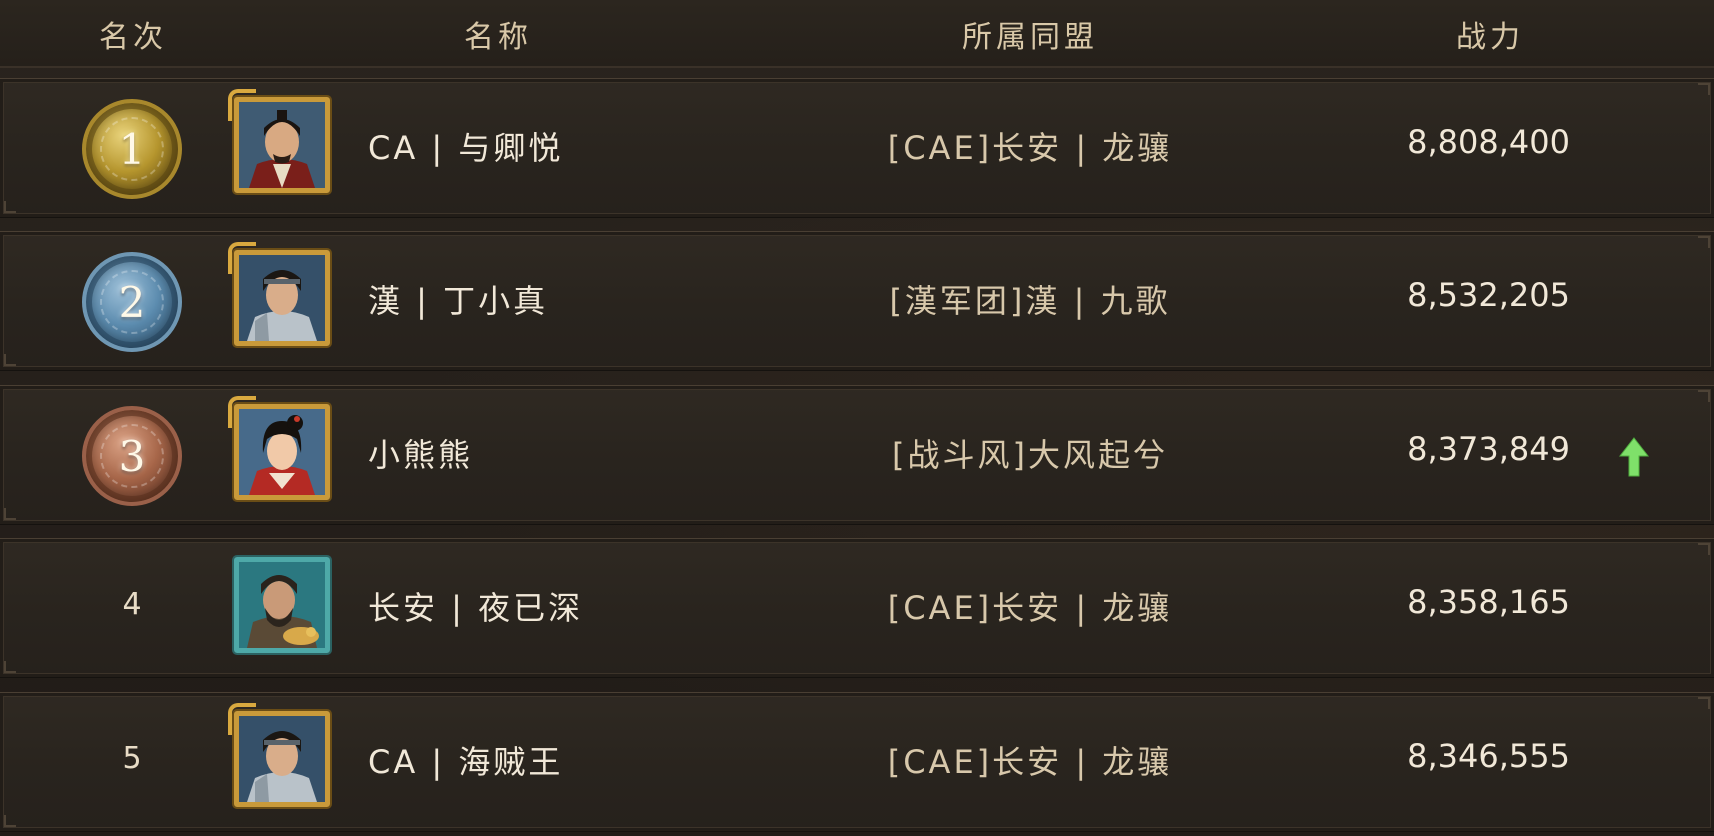  I want to click on header-power: 战力, so click(1490, 34).